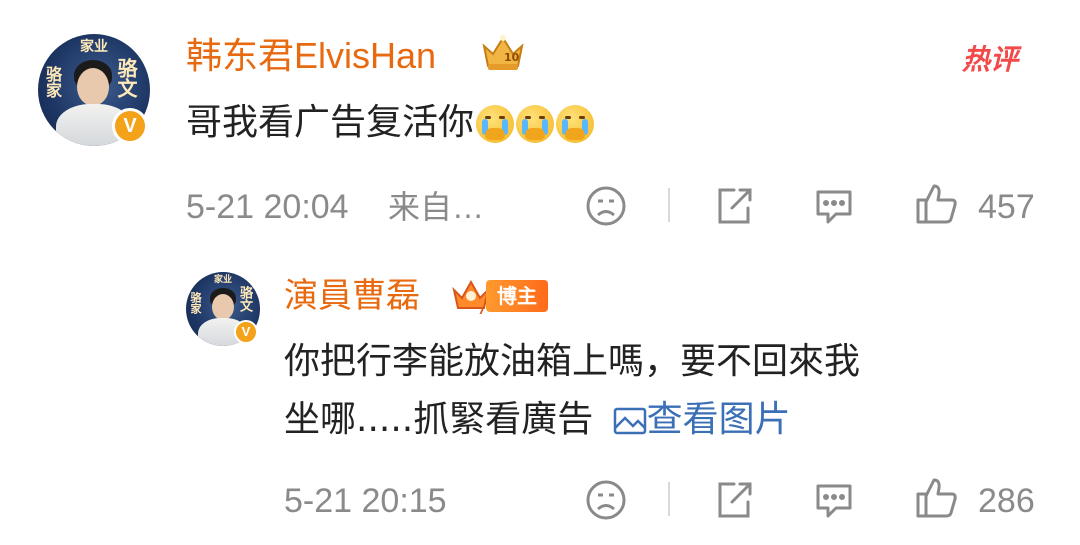  I want to click on reply-text-line1: 你把行李能放油箱上嗎，要不回來我, so click(572, 361).